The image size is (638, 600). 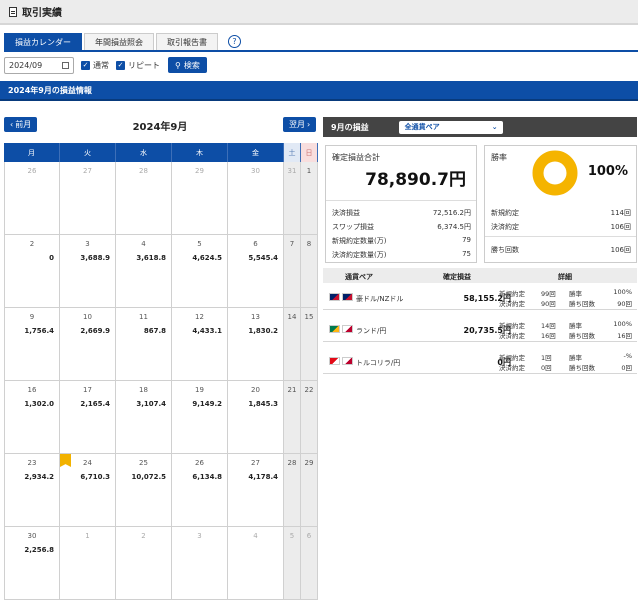 I want to click on calendar-day: 4 3,618.8, so click(x=144, y=271).